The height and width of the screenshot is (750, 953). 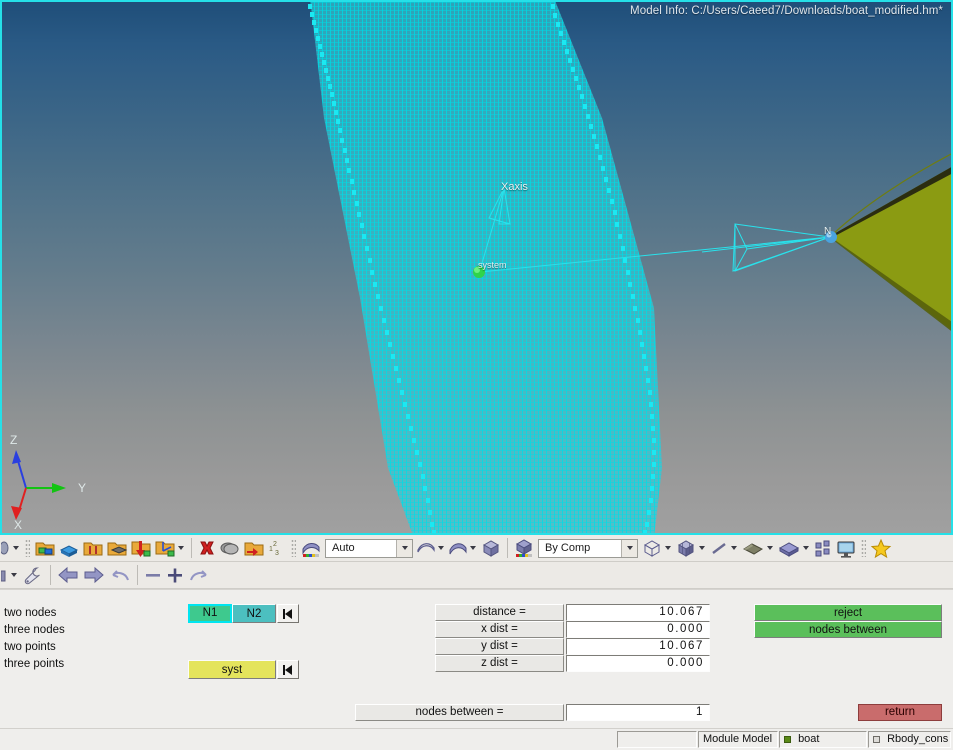 What do you see at coordinates (30, 647) in the screenshot?
I see `panel-option-two-points: two points` at bounding box center [30, 647].